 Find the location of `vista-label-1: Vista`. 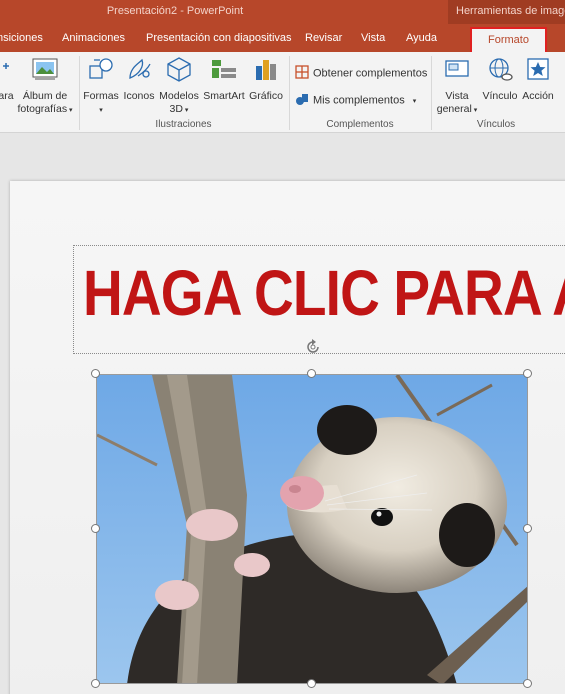

vista-label-1: Vista is located at coordinates (457, 96).